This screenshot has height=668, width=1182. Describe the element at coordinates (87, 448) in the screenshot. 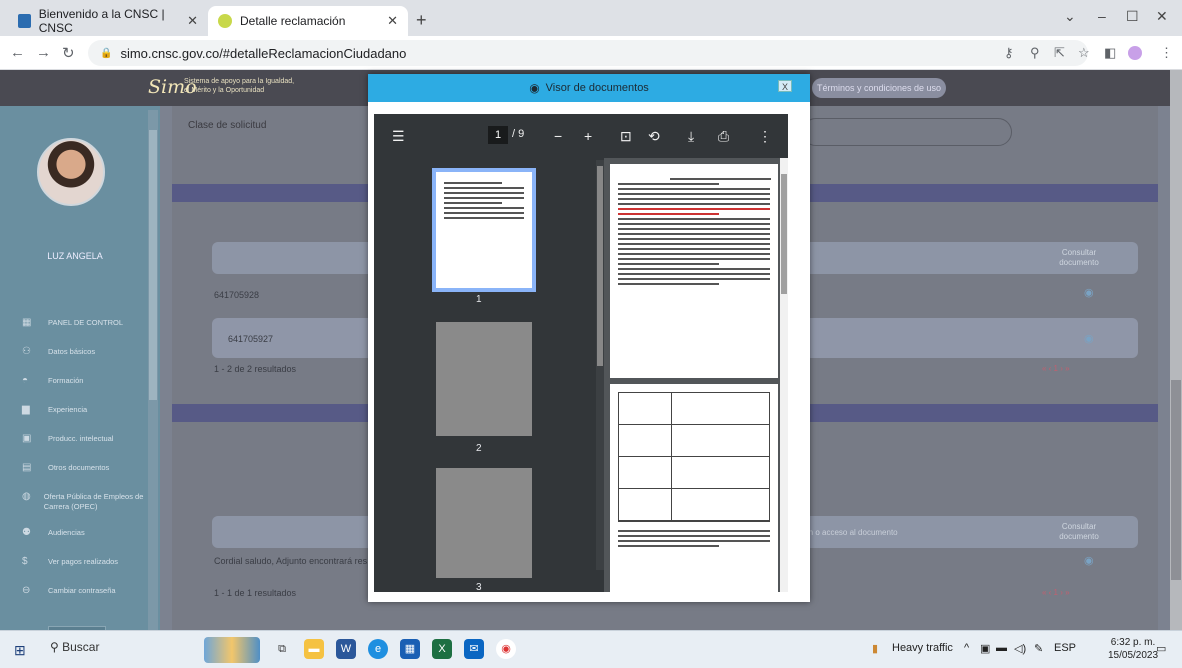

I see `sidebar-item-produccion: ▣ Producc. intelectual` at that location.